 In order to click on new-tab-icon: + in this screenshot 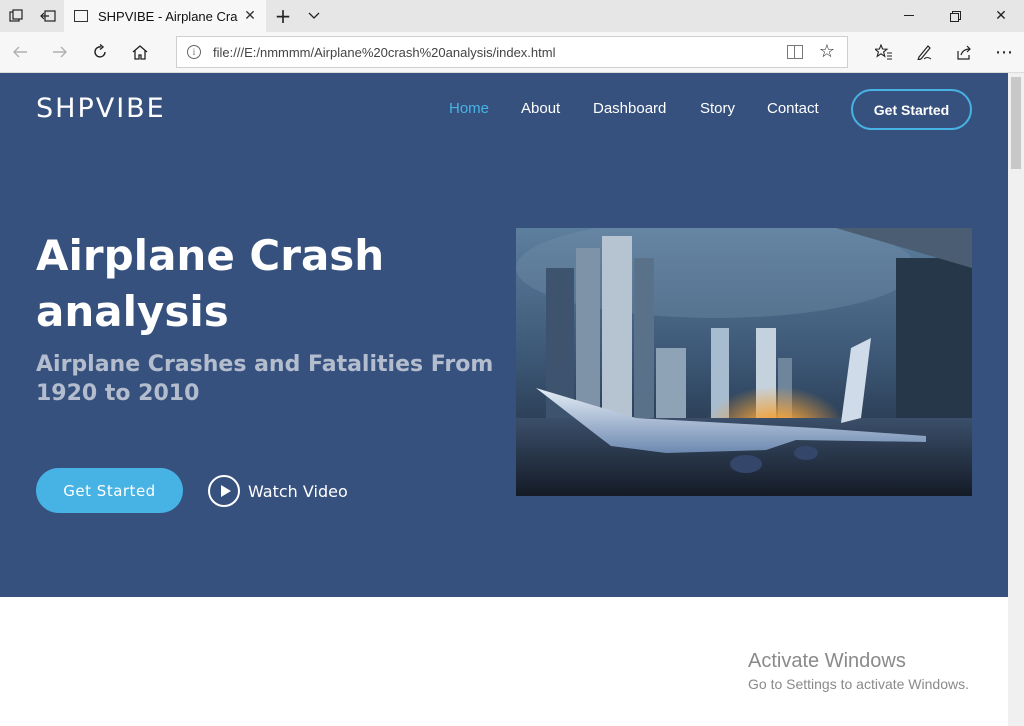, I will do `click(283, 16)`.